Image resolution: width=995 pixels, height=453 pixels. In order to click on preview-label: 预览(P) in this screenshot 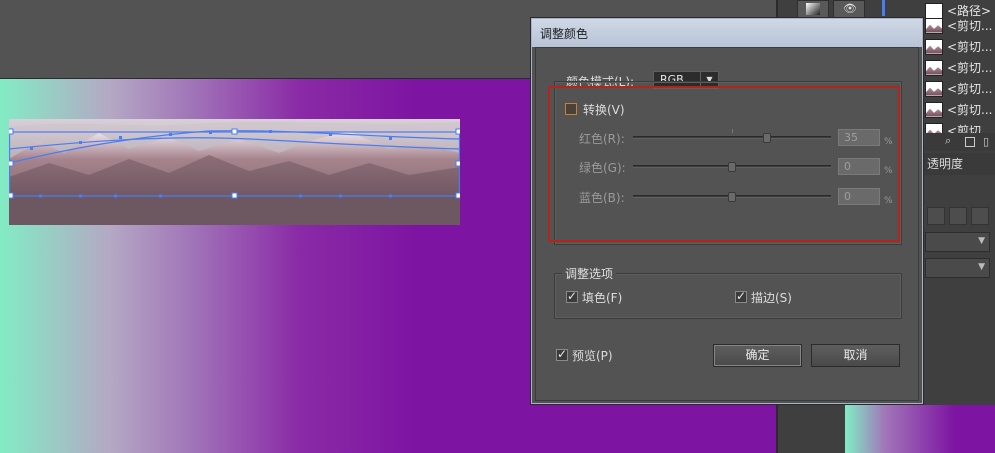, I will do `click(592, 356)`.